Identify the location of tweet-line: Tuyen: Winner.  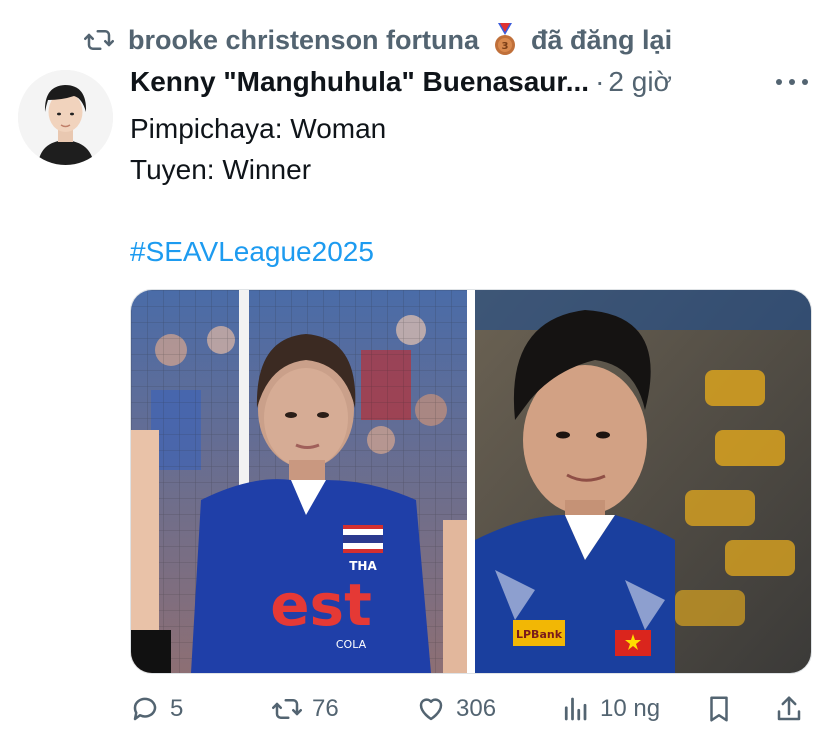
(221, 169).